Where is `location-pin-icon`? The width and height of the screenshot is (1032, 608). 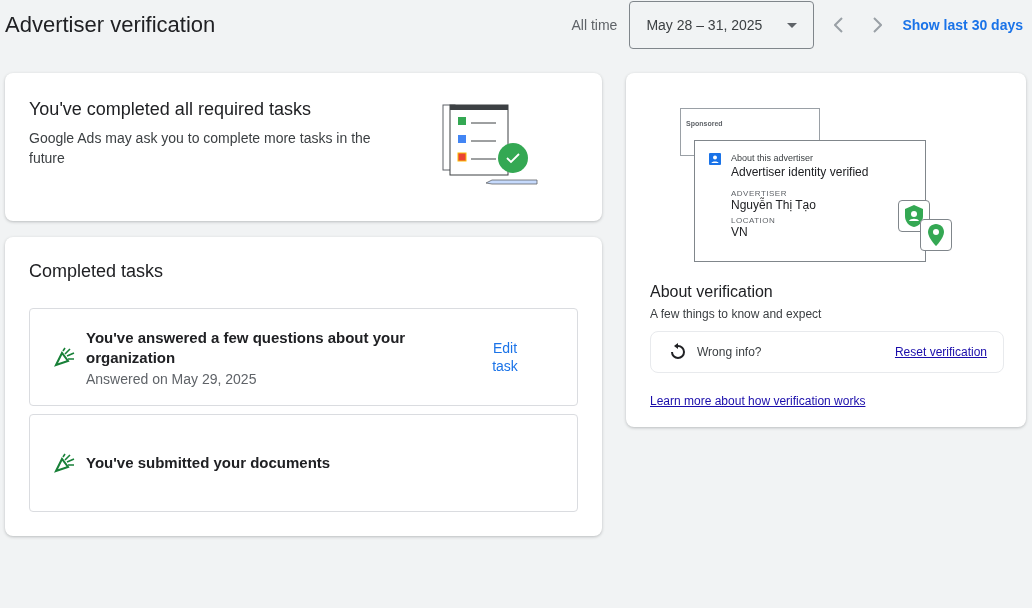
location-pin-icon is located at coordinates (936, 235).